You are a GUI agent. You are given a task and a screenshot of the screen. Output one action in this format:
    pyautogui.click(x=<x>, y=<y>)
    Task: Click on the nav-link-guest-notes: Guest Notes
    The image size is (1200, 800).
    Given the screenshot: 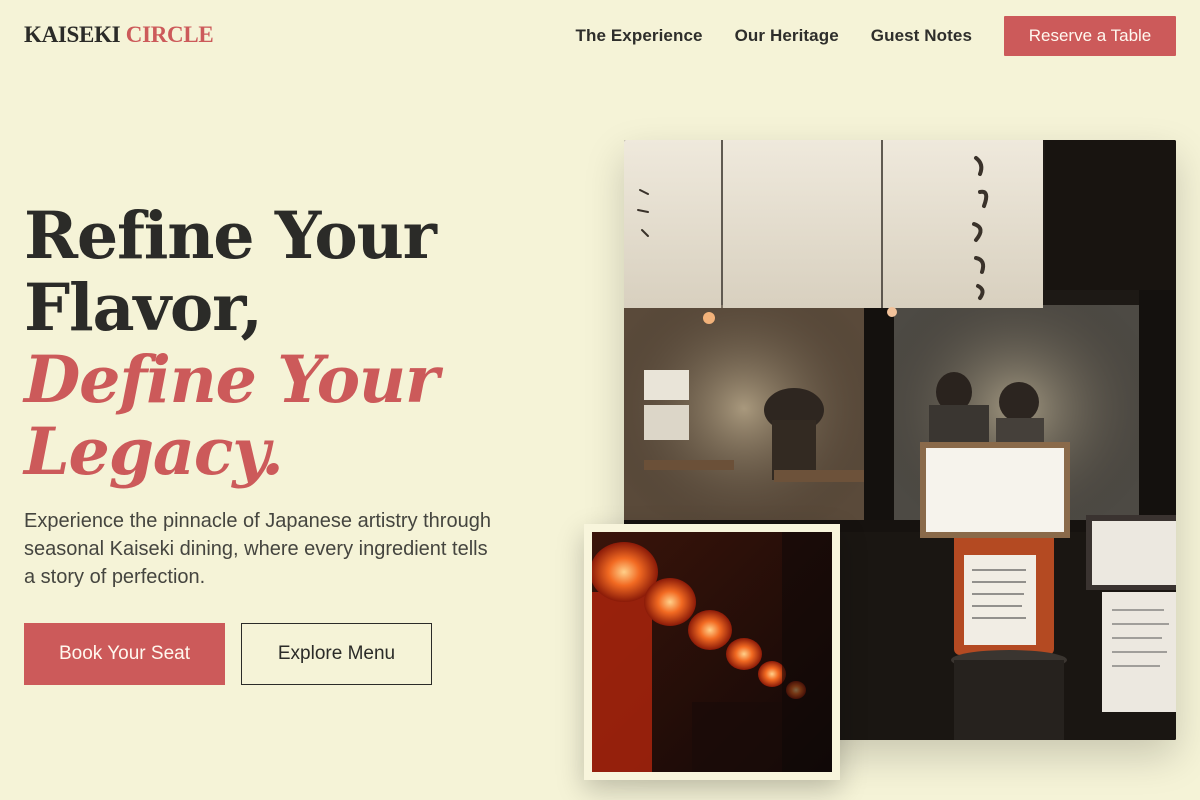 What is the action you would take?
    pyautogui.click(x=921, y=36)
    